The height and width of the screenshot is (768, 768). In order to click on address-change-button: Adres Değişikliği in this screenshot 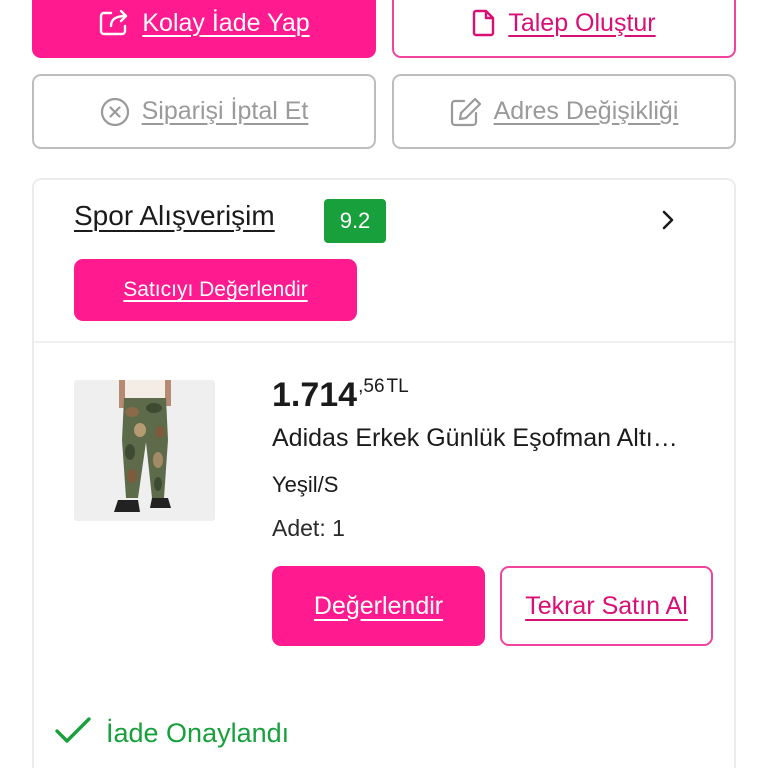, I will do `click(564, 111)`.